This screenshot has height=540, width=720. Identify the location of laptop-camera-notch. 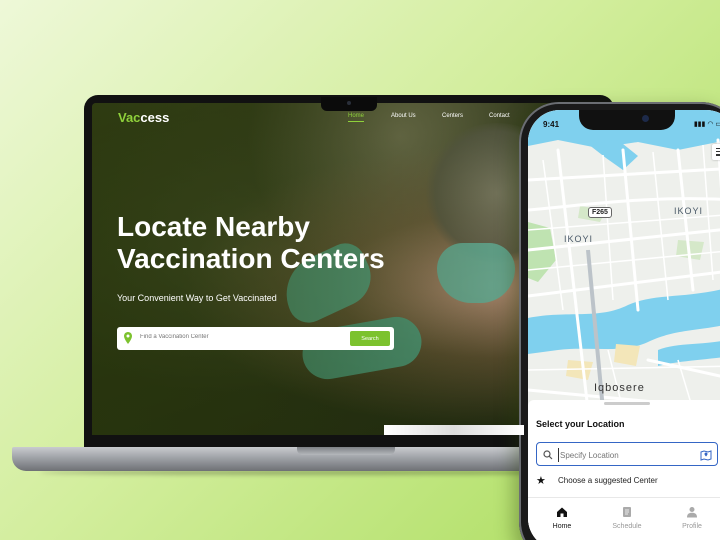
(349, 104).